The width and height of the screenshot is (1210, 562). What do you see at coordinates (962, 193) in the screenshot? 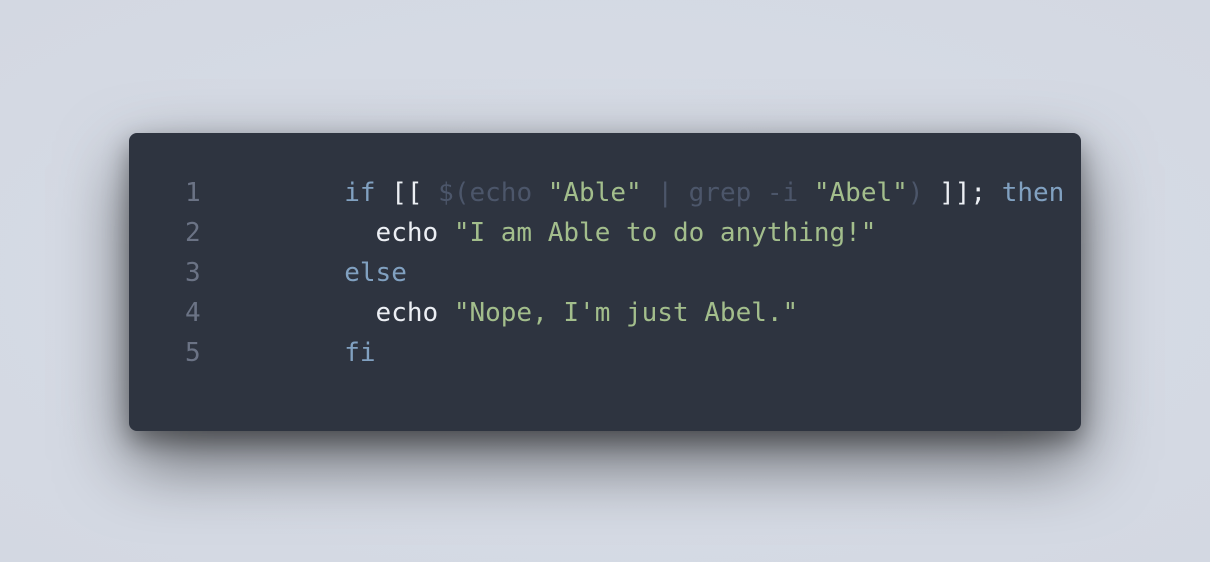
I see `plain-token: ]];` at bounding box center [962, 193].